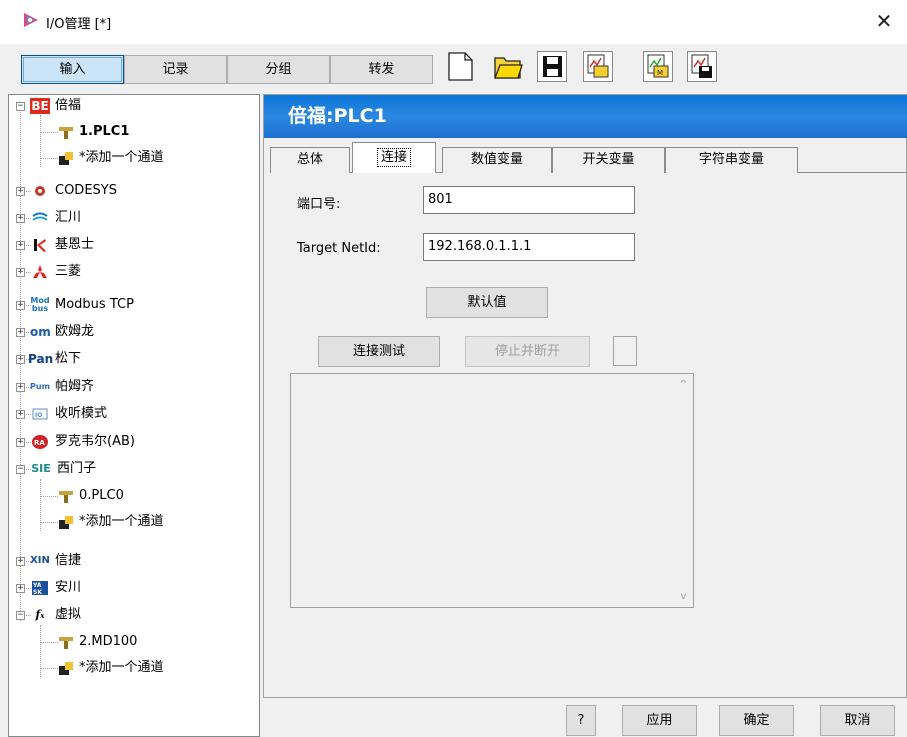  Describe the element at coordinates (104, 131) in the screenshot. I see `tree-label: 1.PLC1` at that location.